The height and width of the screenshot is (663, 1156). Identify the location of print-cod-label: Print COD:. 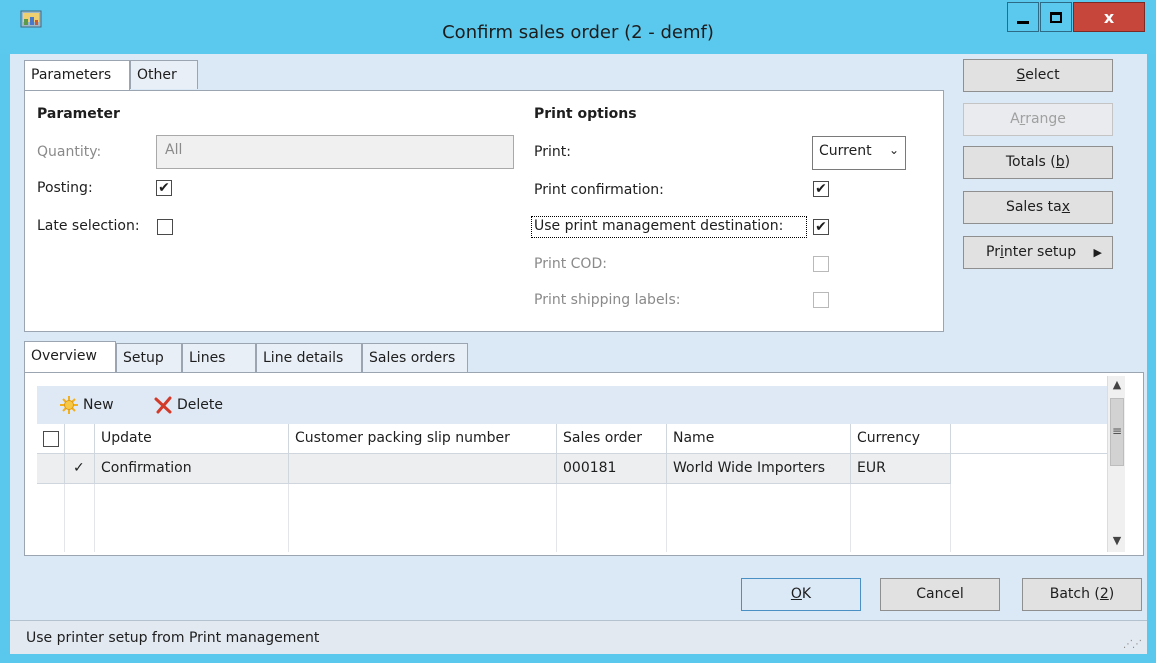
(570, 264).